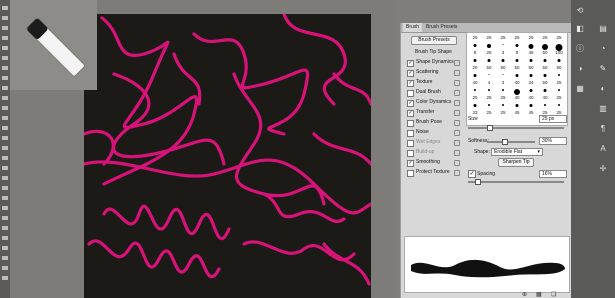 Image resolution: width=615 pixels, height=298 pixels. Describe the element at coordinates (580, 69) in the screenshot. I see `color-icon: ◑` at that location.